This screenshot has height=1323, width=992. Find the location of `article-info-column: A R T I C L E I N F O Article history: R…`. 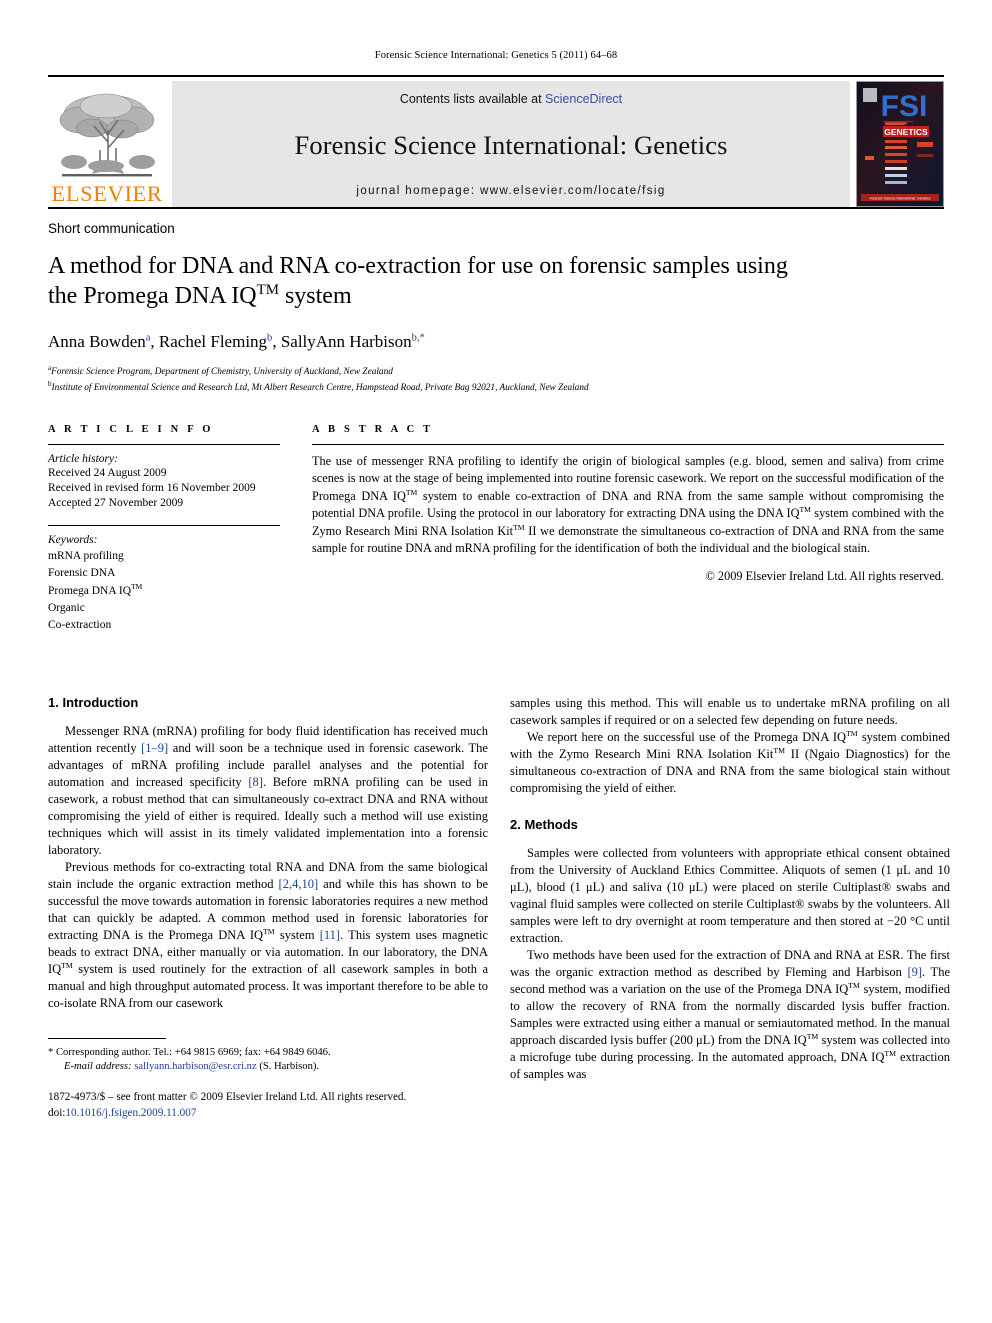

article-info-column: A R T I C L E I N F O Article history: R… is located at coordinates (164, 529).